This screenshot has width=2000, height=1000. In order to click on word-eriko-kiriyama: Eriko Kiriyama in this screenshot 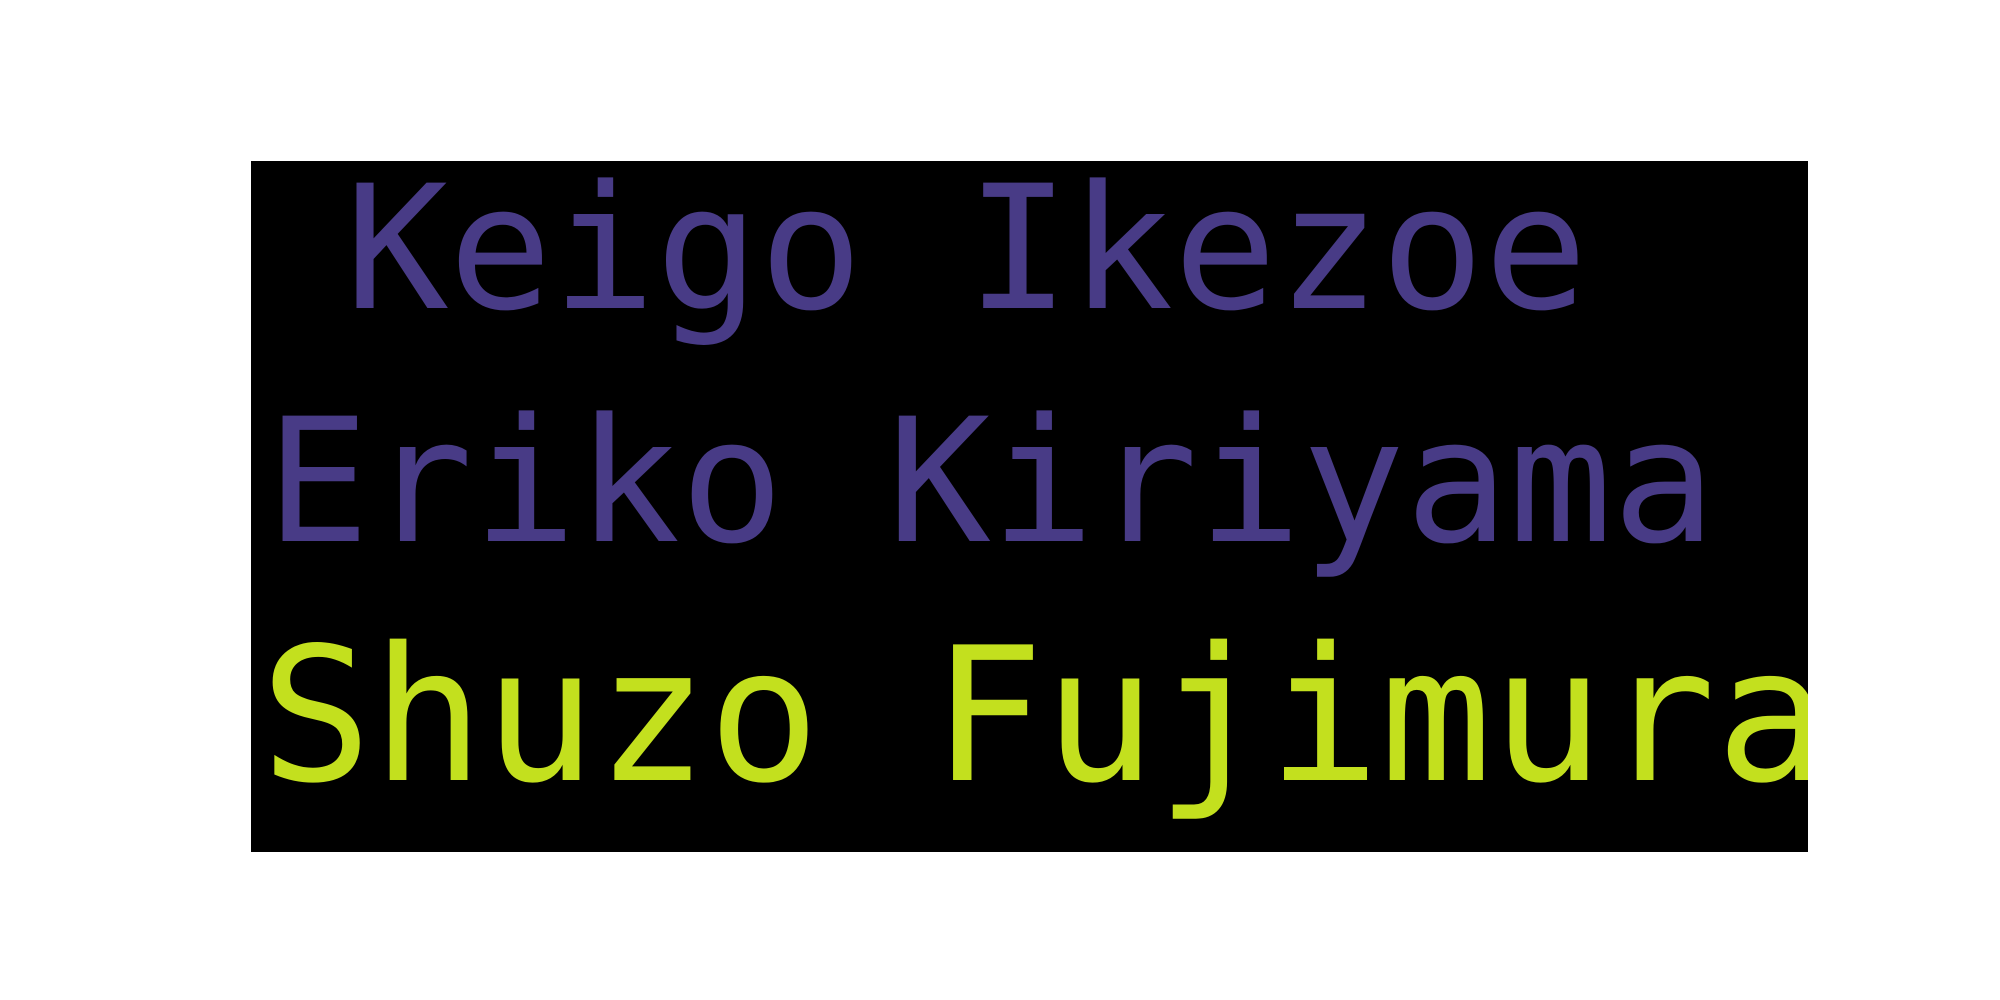, I will do `click(991, 481)`.